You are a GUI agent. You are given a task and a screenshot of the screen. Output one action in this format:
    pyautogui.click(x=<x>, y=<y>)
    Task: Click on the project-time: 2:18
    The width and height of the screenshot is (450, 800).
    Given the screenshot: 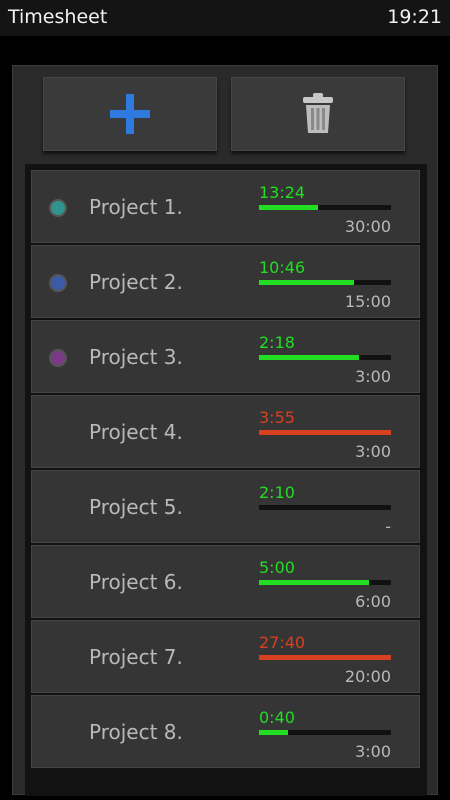 What is the action you would take?
    pyautogui.click(x=277, y=342)
    